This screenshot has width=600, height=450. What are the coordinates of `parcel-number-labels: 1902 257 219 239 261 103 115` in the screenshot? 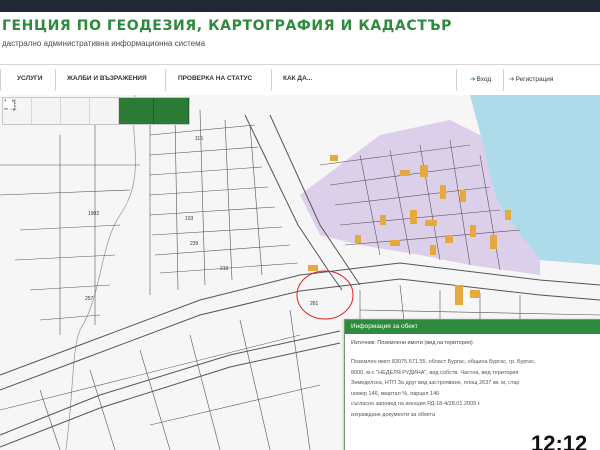 It's located at (202, 221).